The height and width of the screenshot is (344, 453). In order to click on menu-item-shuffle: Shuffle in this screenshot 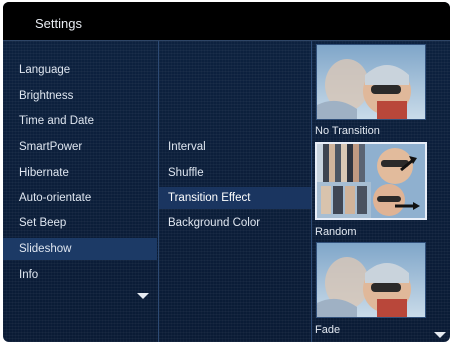, I will do `click(235, 173)`.